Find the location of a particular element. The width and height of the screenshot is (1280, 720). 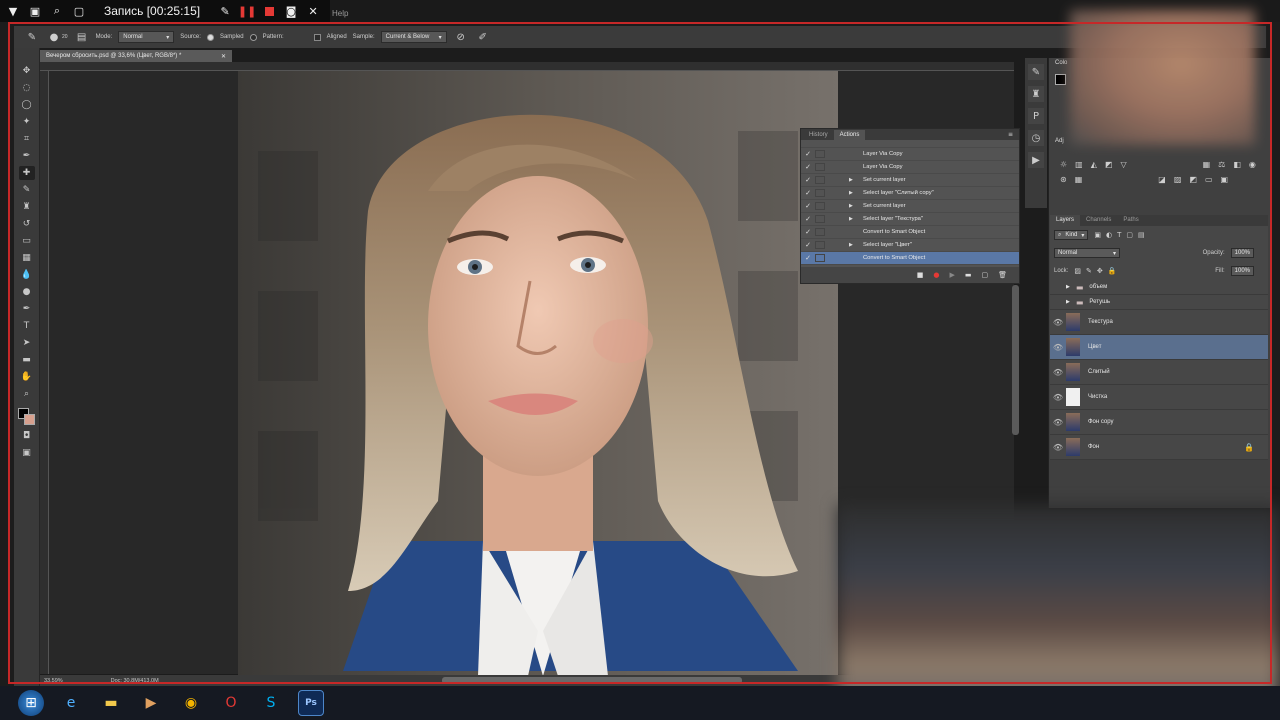

move-tool-icon: ✥ is located at coordinates (27, 71).